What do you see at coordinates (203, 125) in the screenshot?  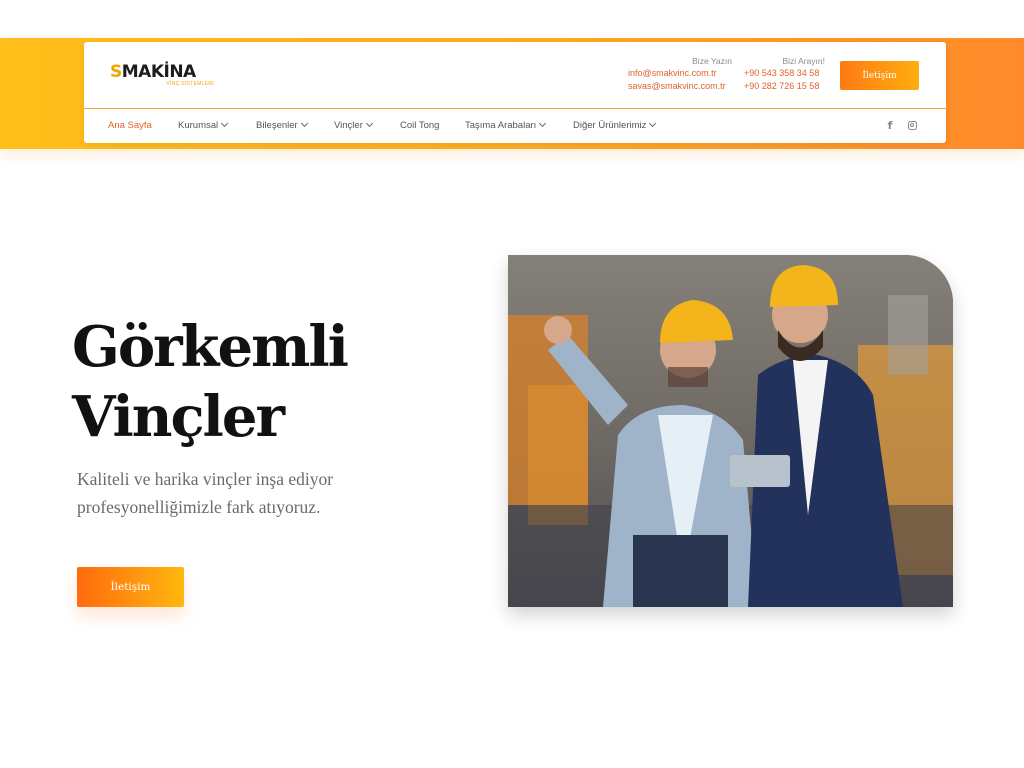 I see `nav-item-kurumsal: Kurumsal` at bounding box center [203, 125].